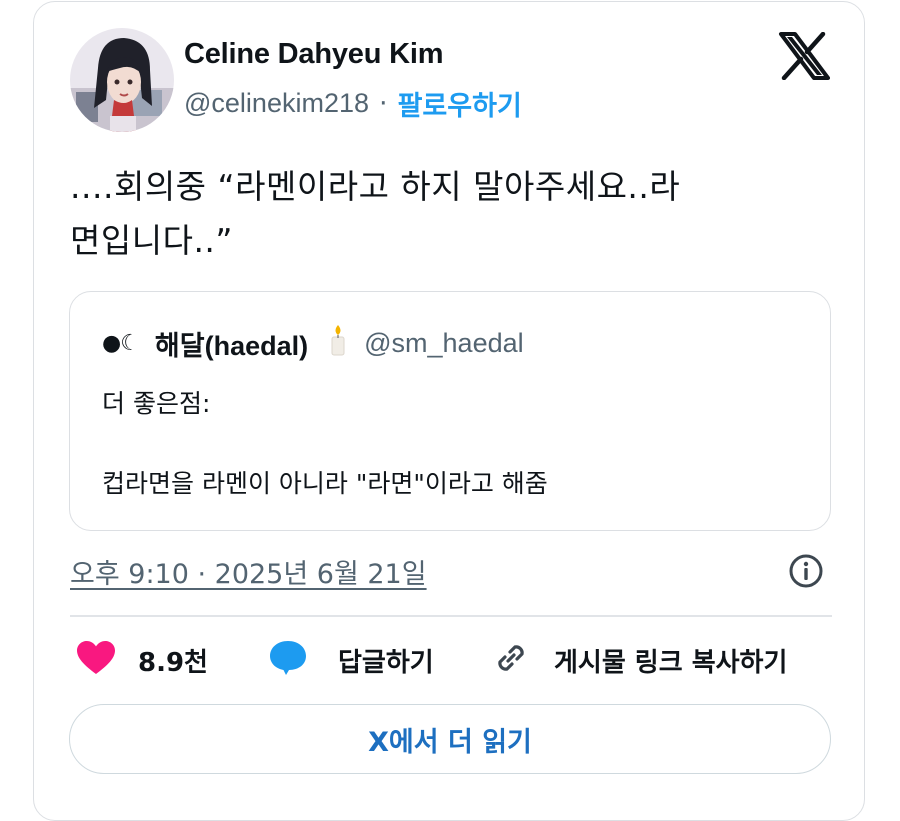 The height and width of the screenshot is (821, 900). Describe the element at coordinates (386, 662) in the screenshot. I see `reply-label: 답글하기` at that location.